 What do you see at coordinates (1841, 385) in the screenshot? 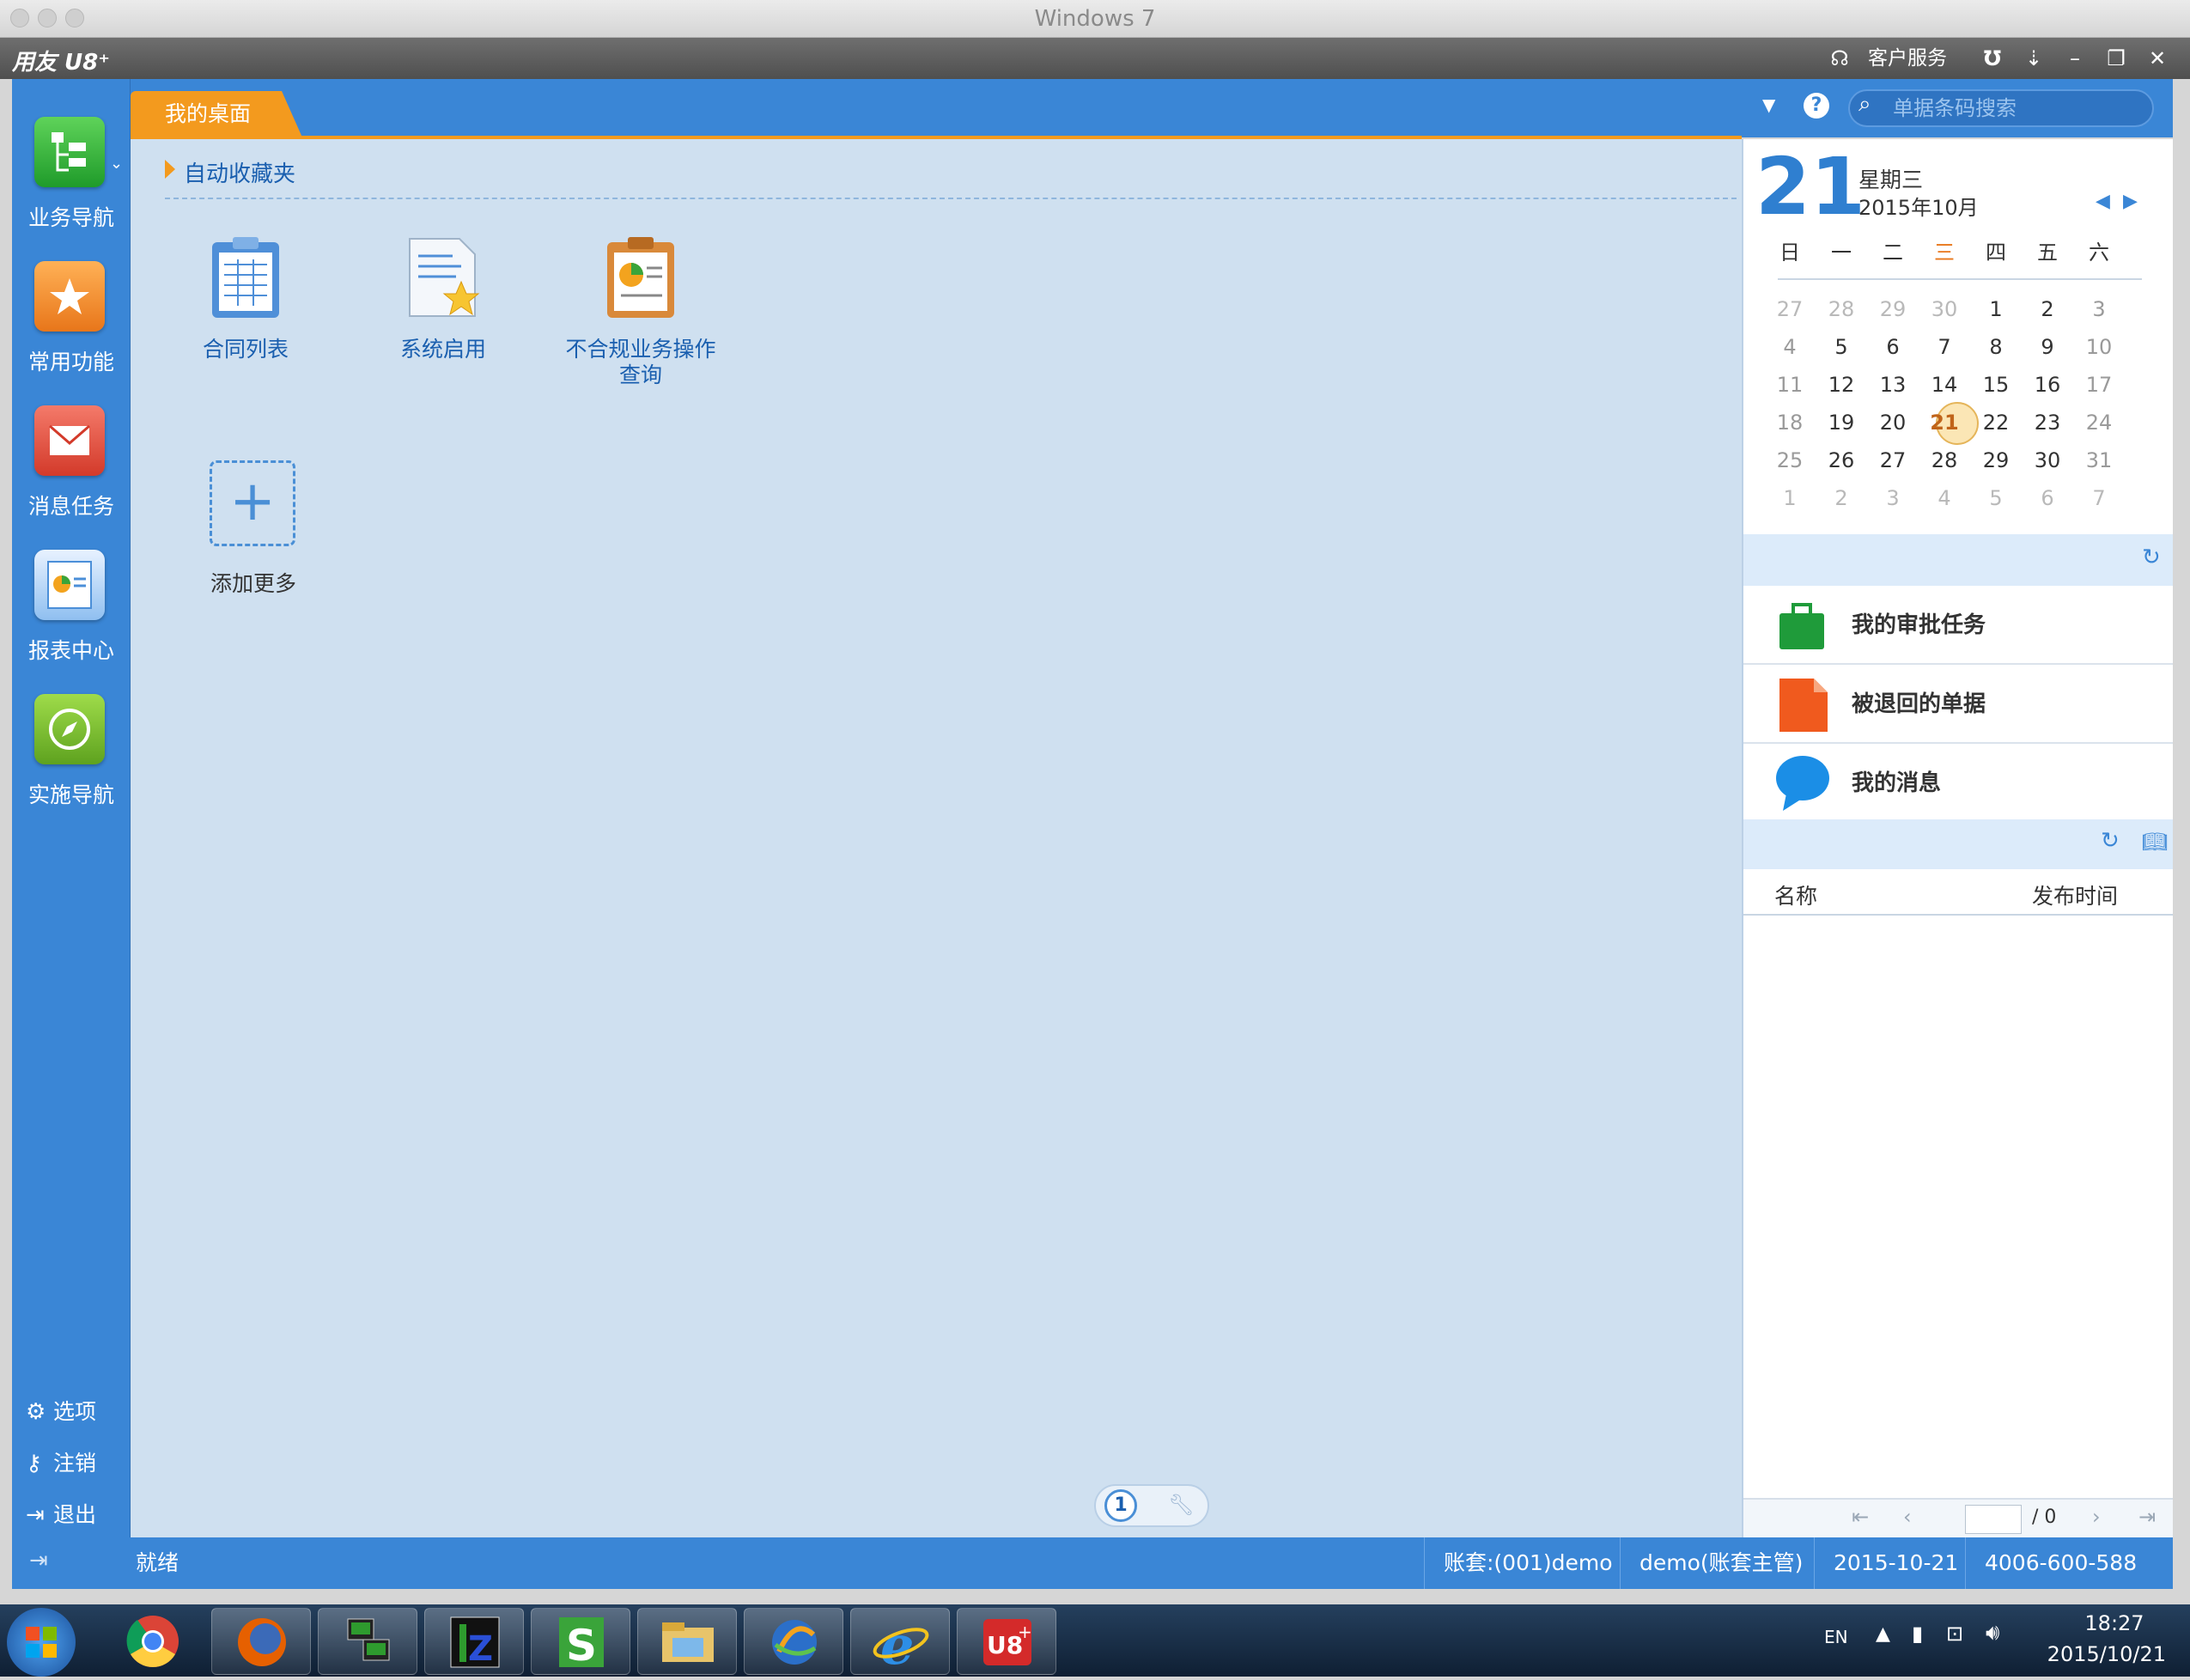
I see `calendar-day: 12` at bounding box center [1841, 385].